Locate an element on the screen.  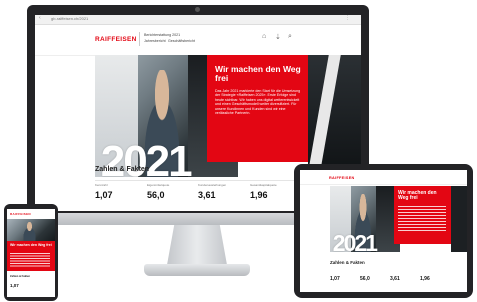
kpi-2: Eigenmittelquote 56,0 is located at coordinates (158, 191).